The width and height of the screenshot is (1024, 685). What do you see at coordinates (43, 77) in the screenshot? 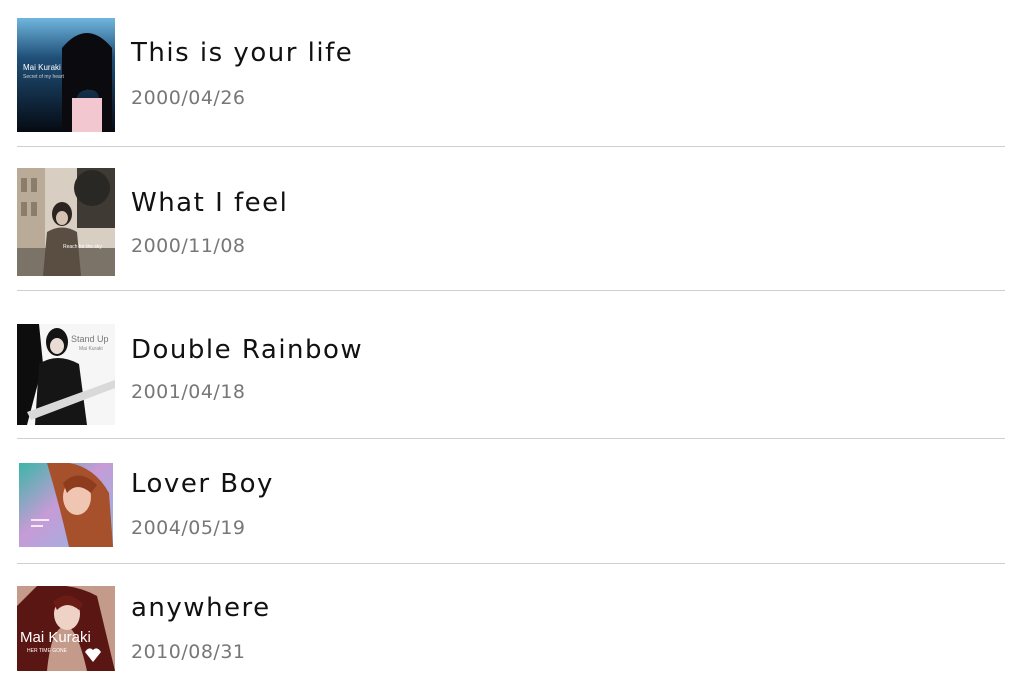
I see `cover-subtitle-text: Secret of my heart` at bounding box center [43, 77].